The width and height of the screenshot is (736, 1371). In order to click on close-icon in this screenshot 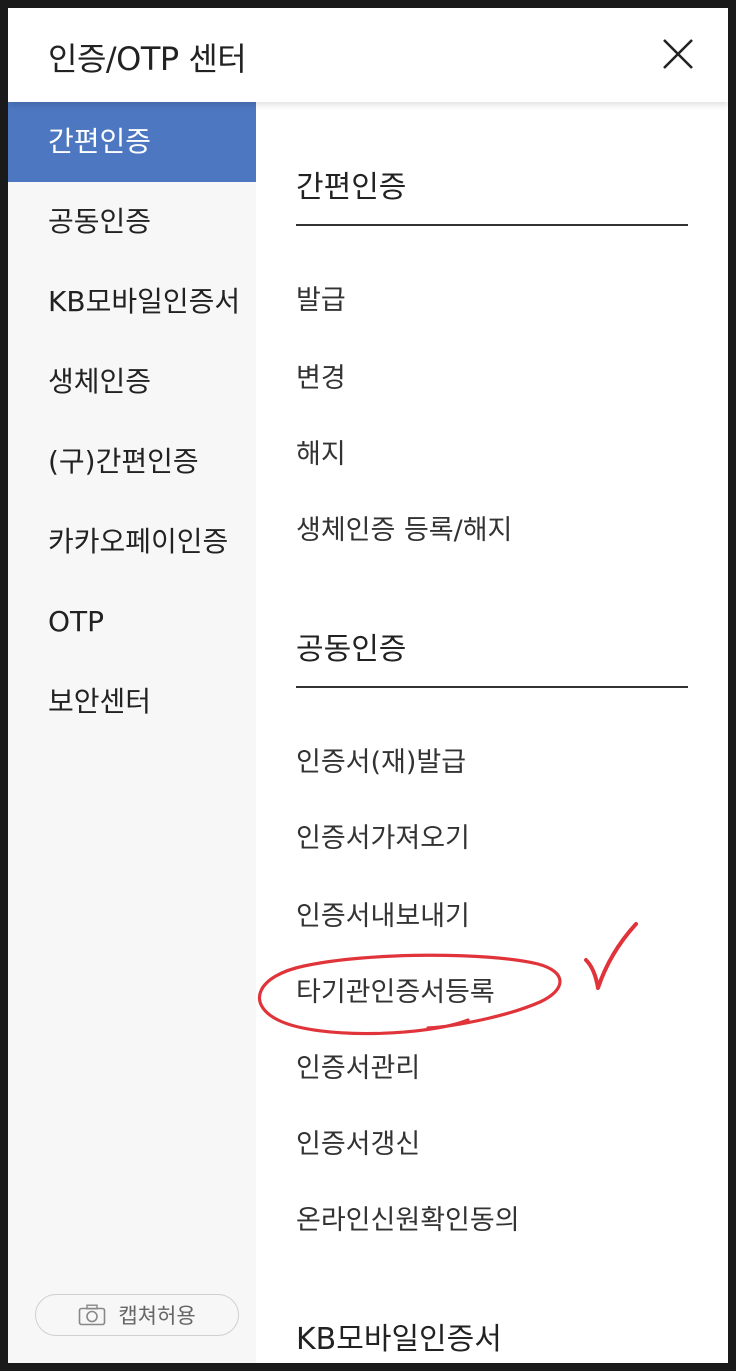, I will do `click(678, 54)`.